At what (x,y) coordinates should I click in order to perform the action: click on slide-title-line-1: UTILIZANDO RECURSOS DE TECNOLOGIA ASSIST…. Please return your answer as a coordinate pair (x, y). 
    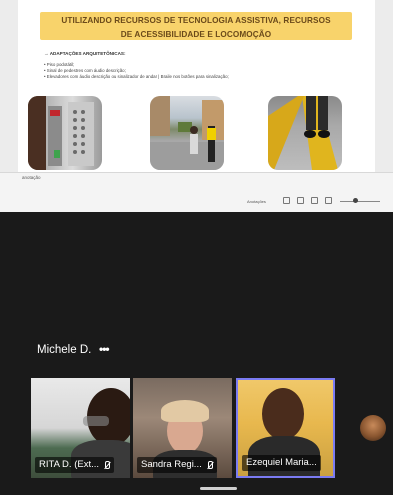
    Looking at the image, I should click on (196, 20).